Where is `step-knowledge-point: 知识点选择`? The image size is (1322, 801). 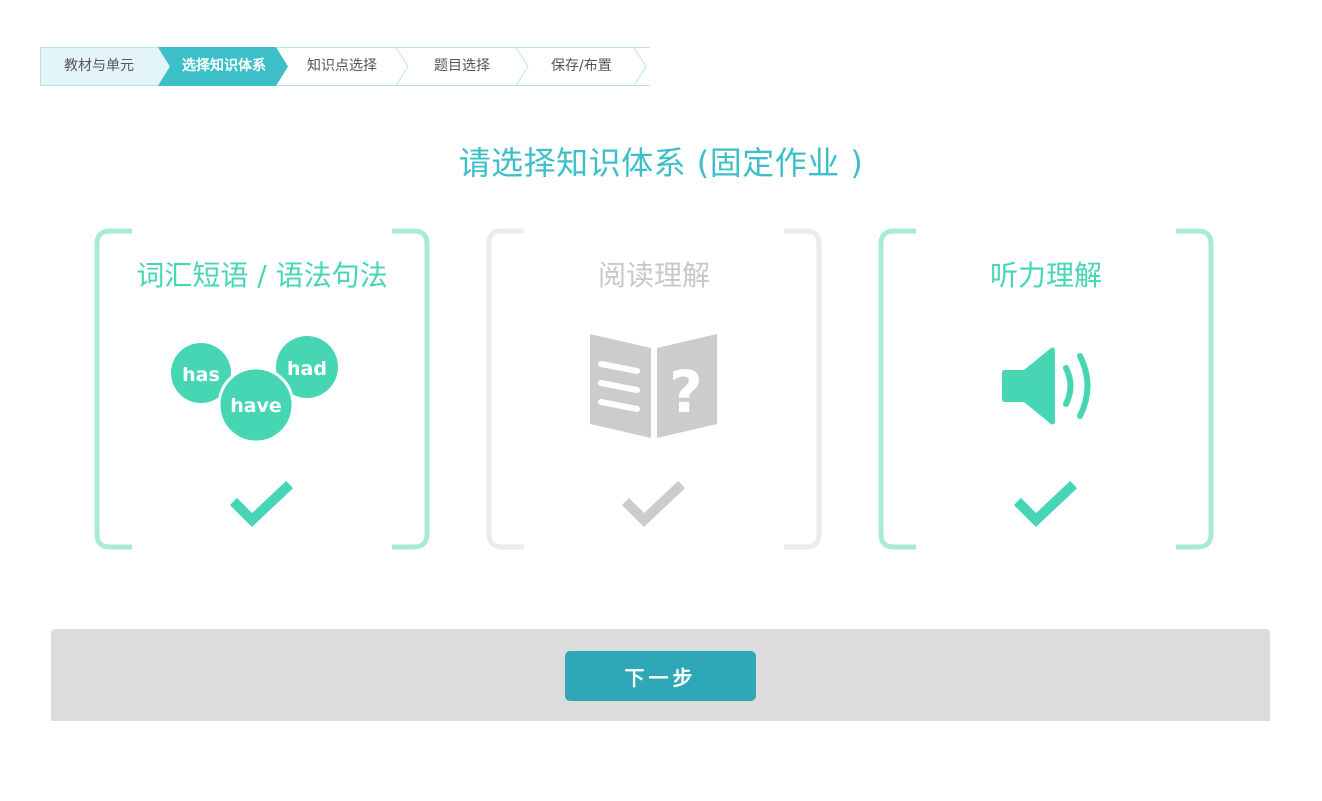 step-knowledge-point: 知识点选择 is located at coordinates (342, 66).